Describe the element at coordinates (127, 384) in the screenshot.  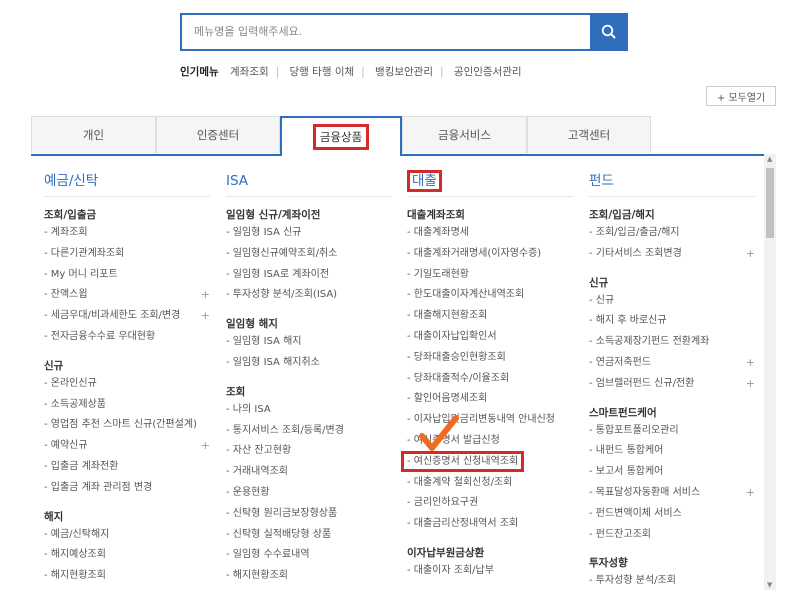
I see `menu-item: - 온라인신규` at that location.